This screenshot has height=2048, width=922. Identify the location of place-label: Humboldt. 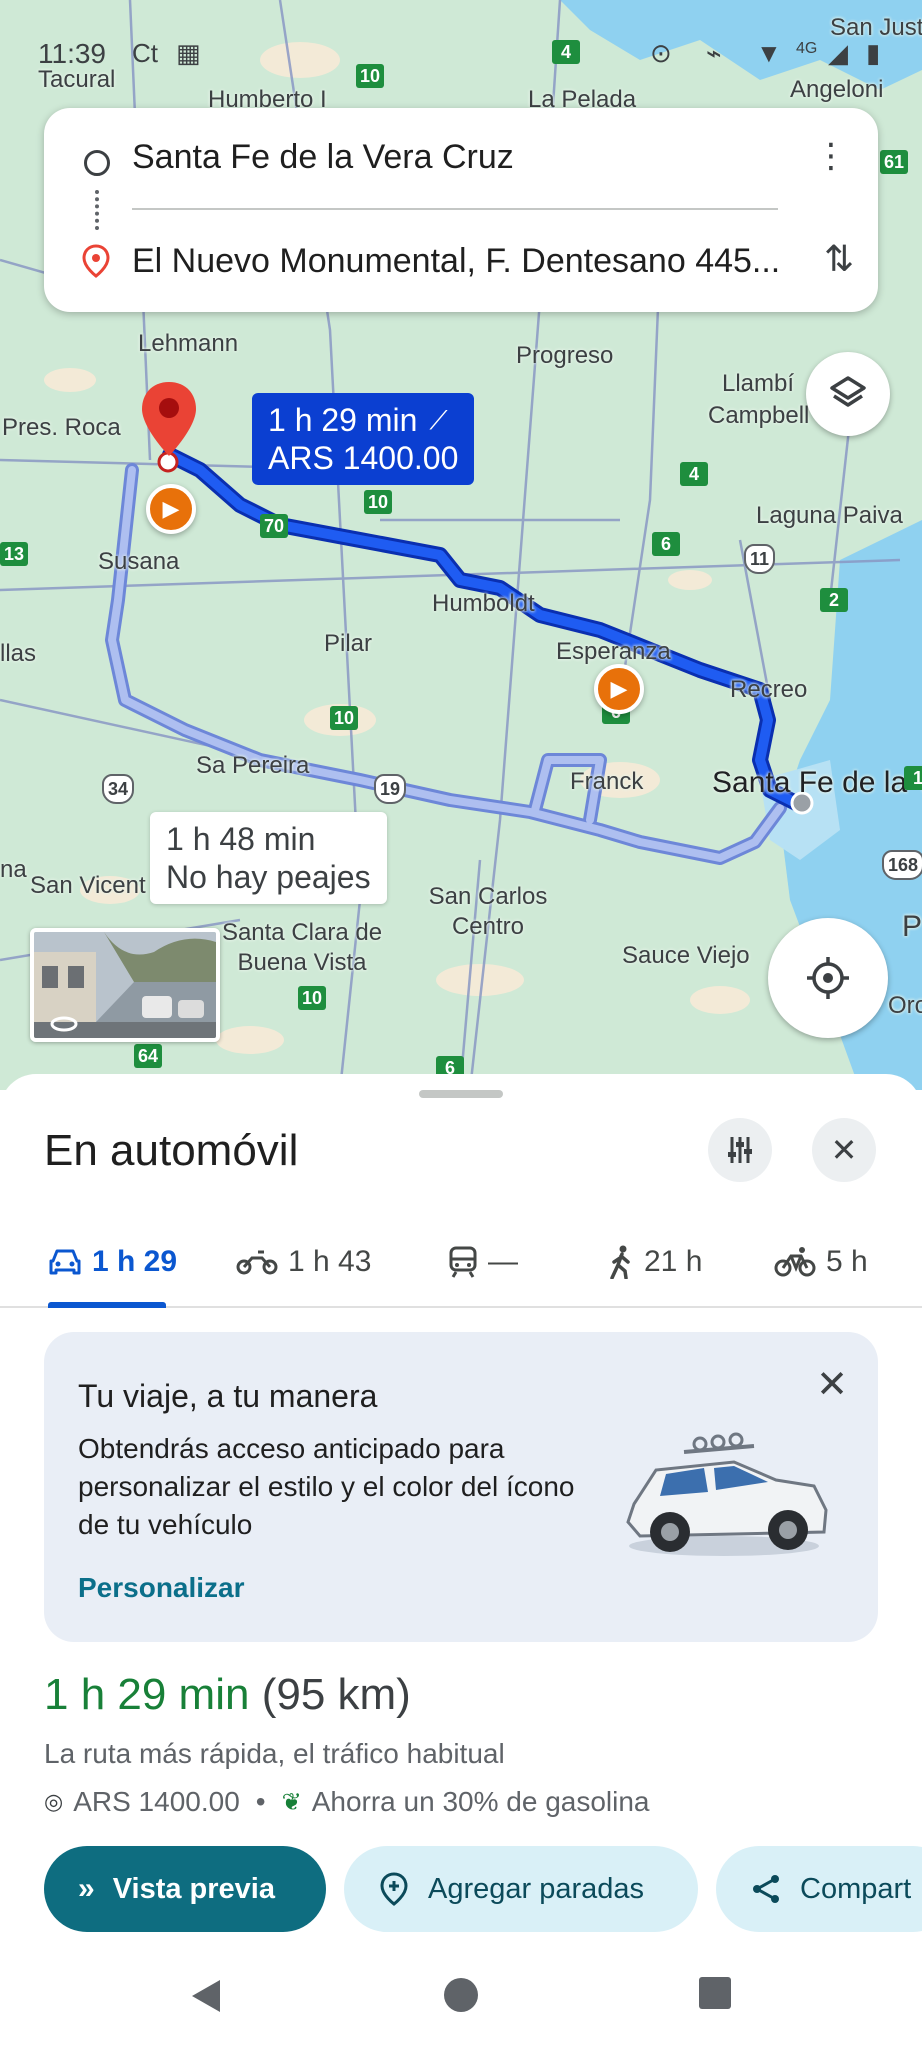
(483, 603).